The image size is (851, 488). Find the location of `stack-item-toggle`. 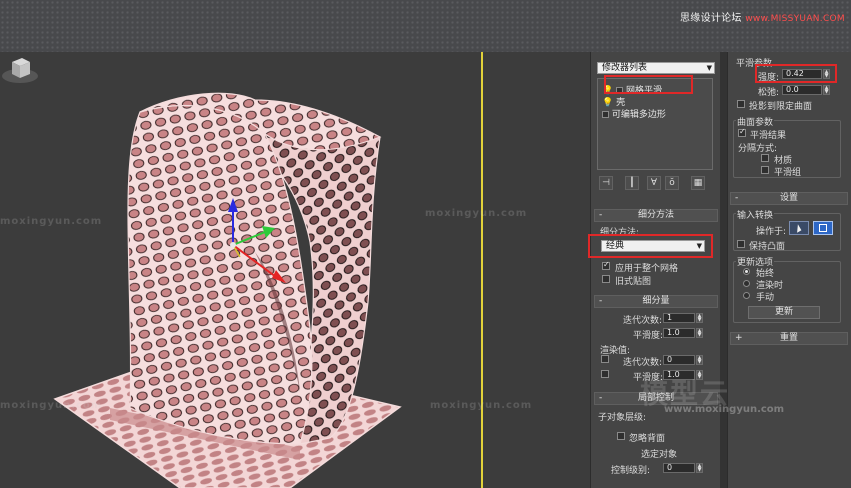

stack-item-toggle is located at coordinates (605, 114).